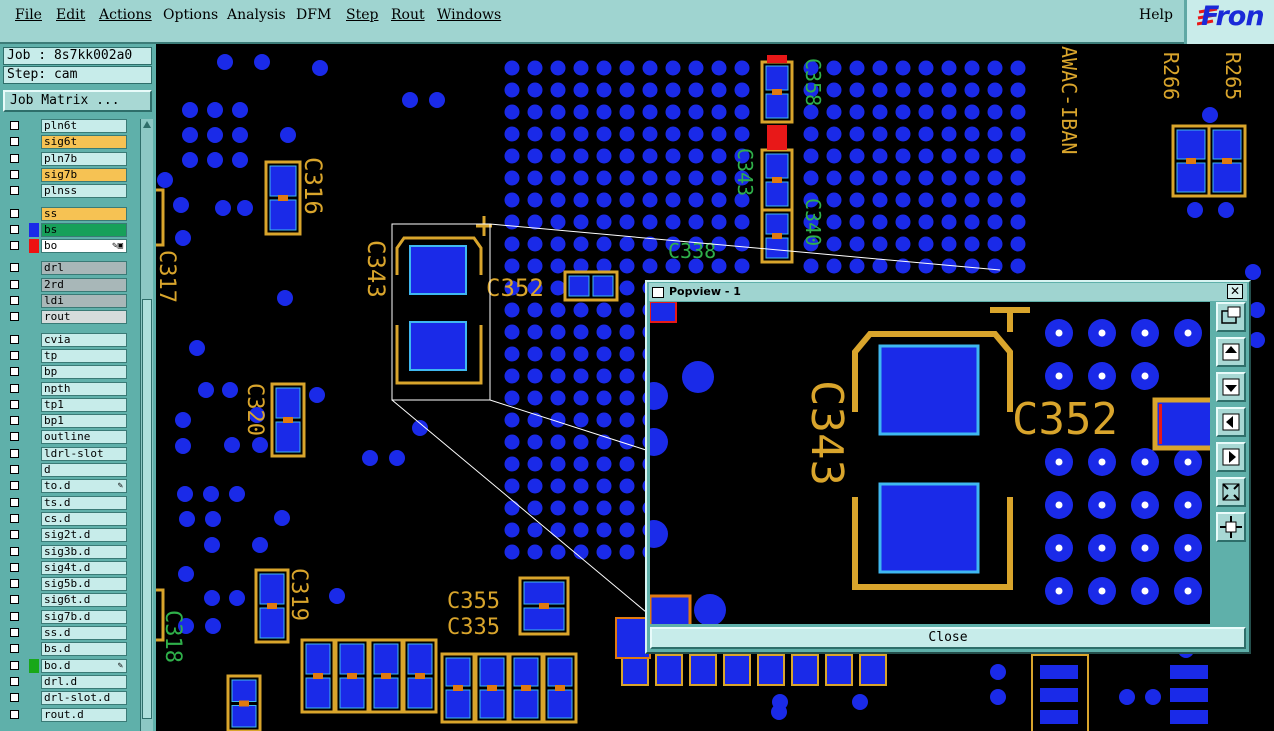 This screenshot has width=1274, height=731. I want to click on layer-row-bs: bs, so click(65, 229).